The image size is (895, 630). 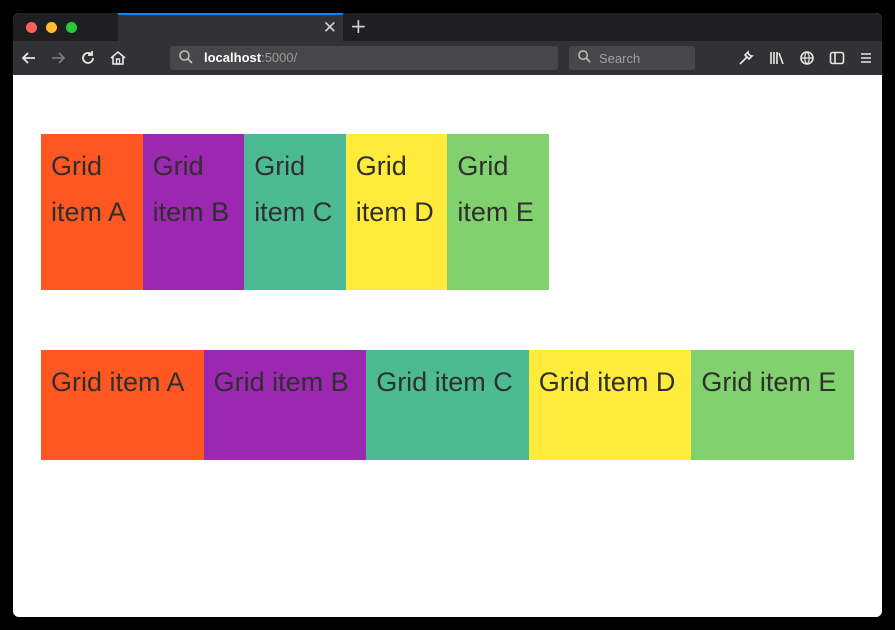 I want to click on forward-icon, so click(x=58, y=58).